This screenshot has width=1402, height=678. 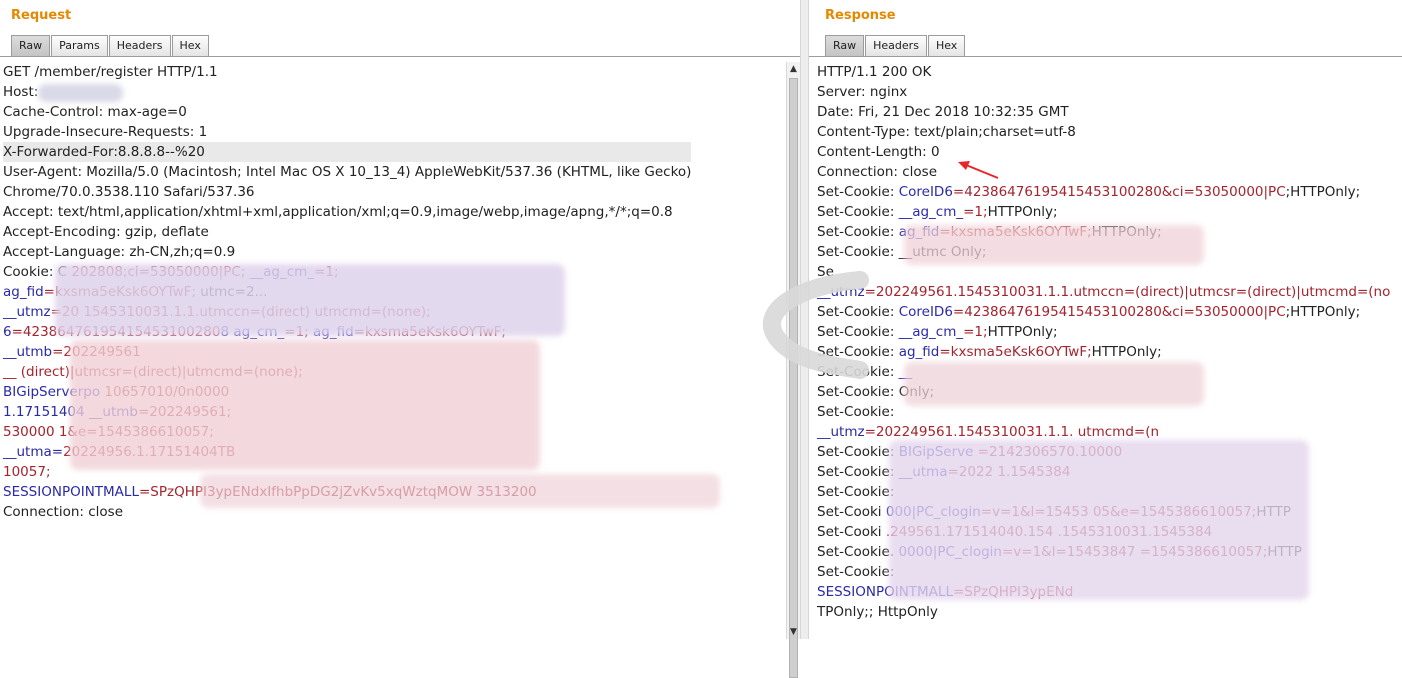 What do you see at coordinates (1103, 172) in the screenshot?
I see `response-line: Connection: close` at bounding box center [1103, 172].